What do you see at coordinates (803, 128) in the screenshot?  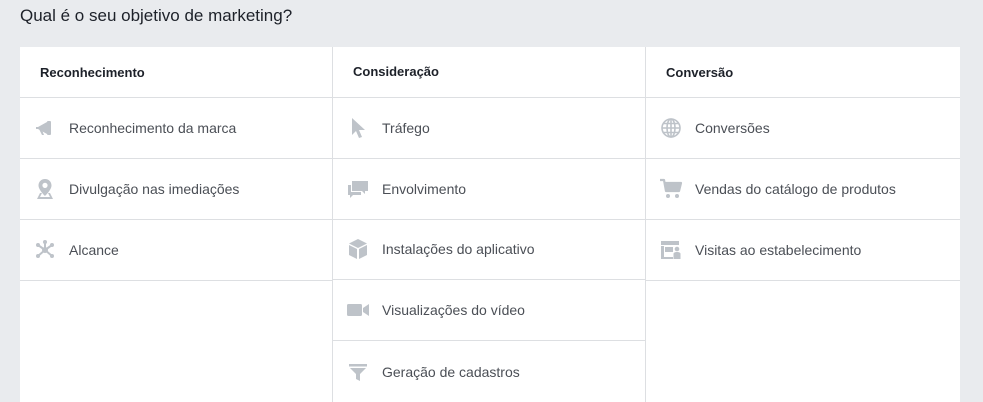 I see `objective-conversions: Conversões` at bounding box center [803, 128].